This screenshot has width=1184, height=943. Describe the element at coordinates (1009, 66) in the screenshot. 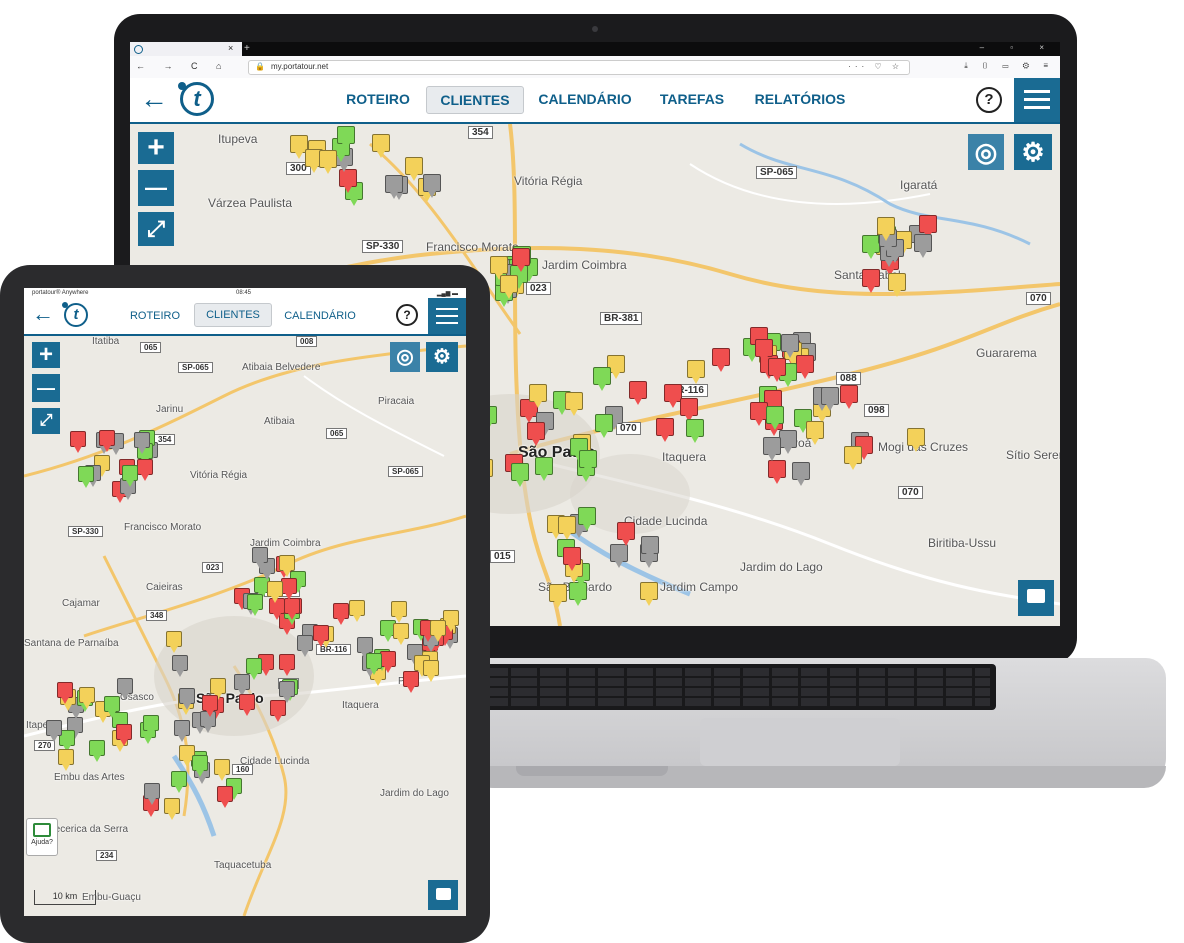

I see `browser-tool-icons: ⤓ ▯ ▭ ⚙ ≡` at that location.